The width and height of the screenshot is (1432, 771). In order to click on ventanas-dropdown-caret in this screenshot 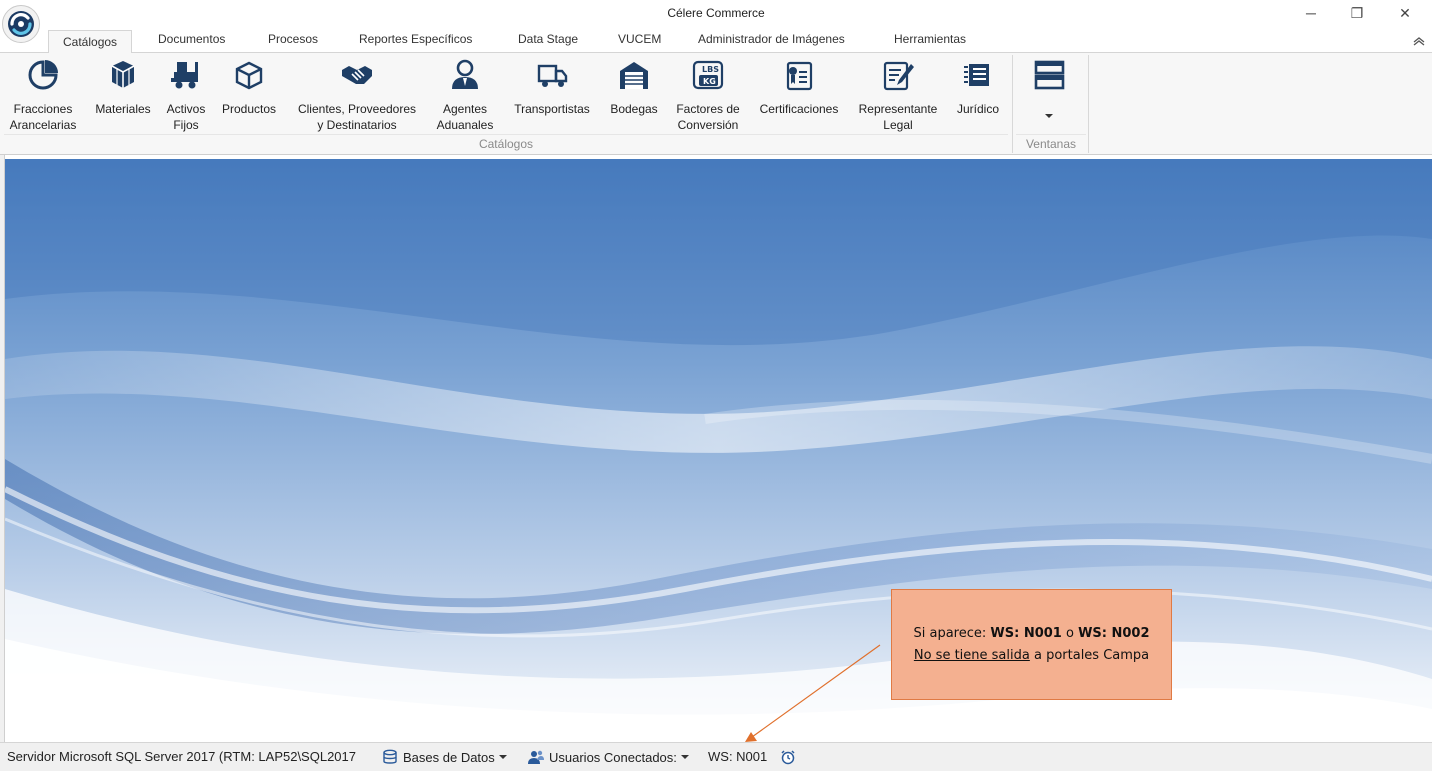, I will do `click(1049, 114)`.